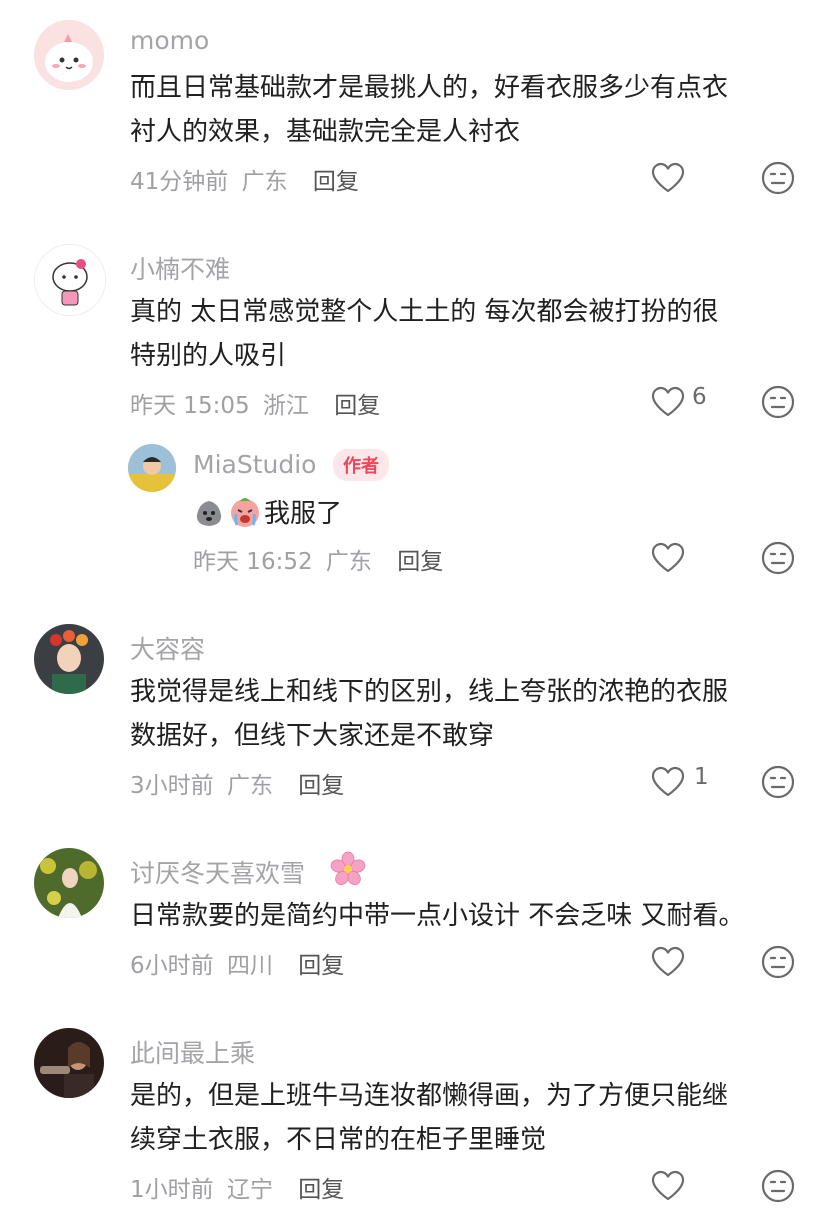  Describe the element at coordinates (167, 648) in the screenshot. I see `comment-username: 大容容` at that location.